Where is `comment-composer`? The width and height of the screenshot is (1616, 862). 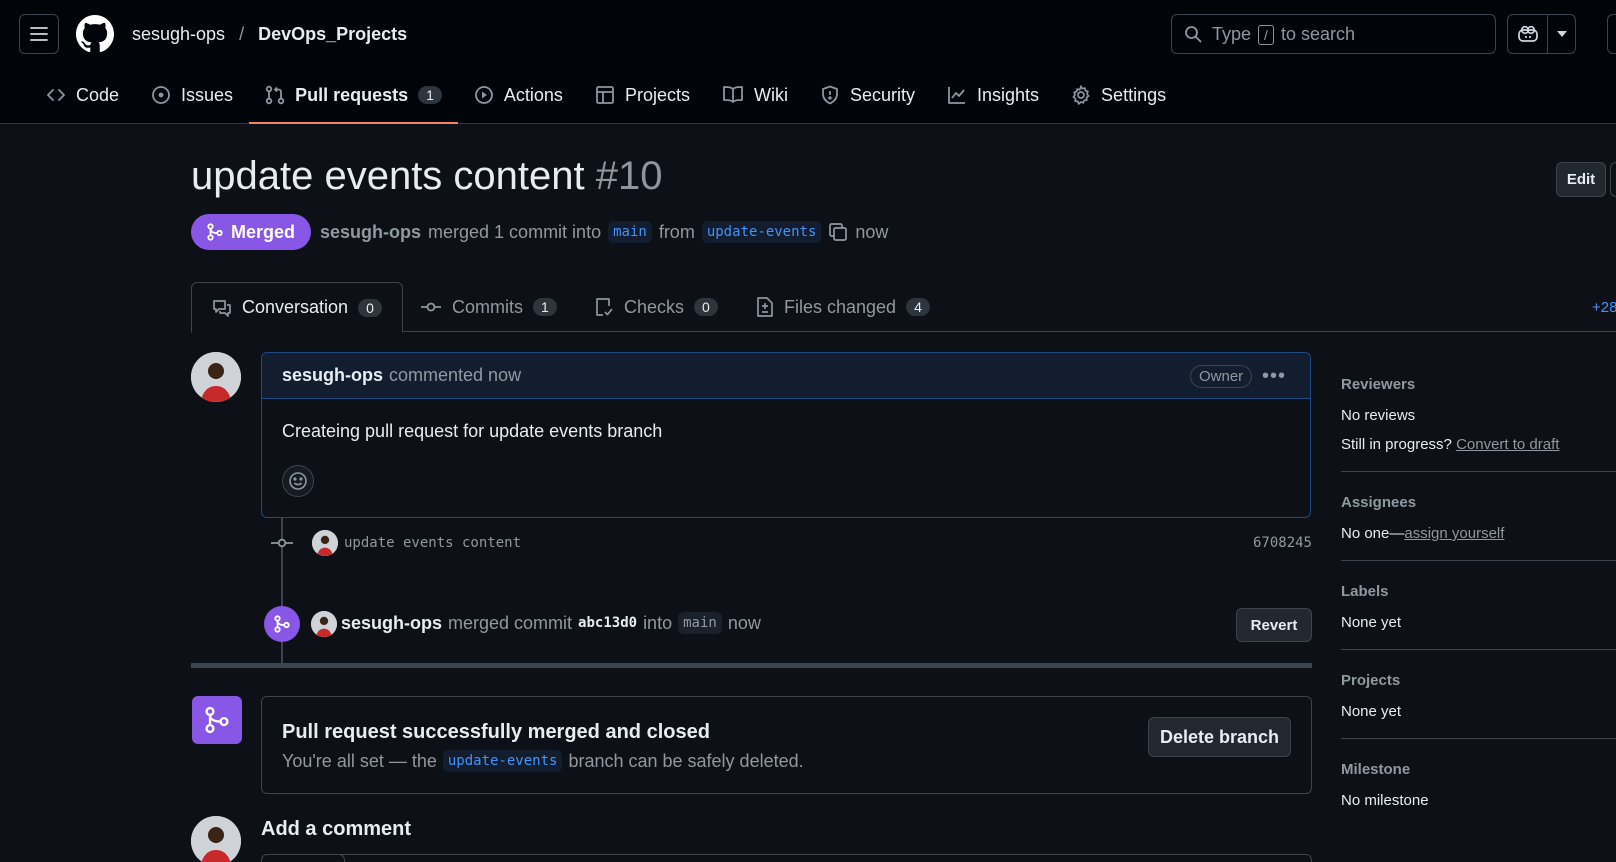 comment-composer is located at coordinates (786, 858).